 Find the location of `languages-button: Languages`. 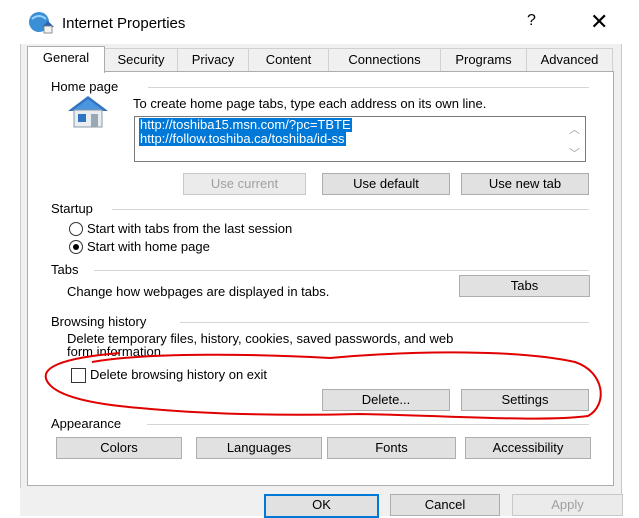

languages-button: Languages is located at coordinates (259, 448).